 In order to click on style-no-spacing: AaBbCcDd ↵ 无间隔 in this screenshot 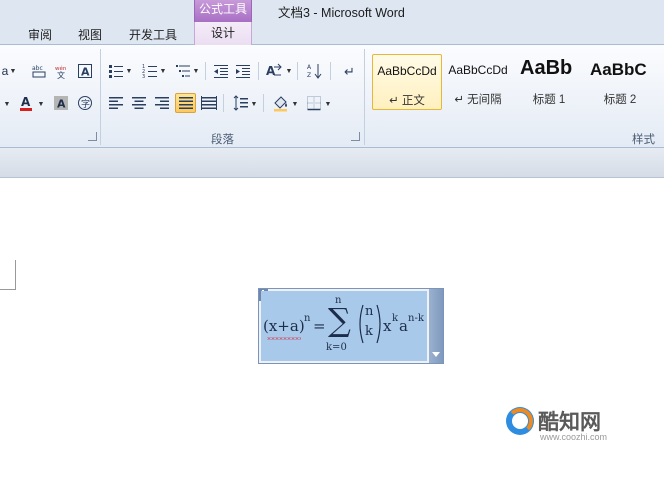, I will do `click(478, 82)`.